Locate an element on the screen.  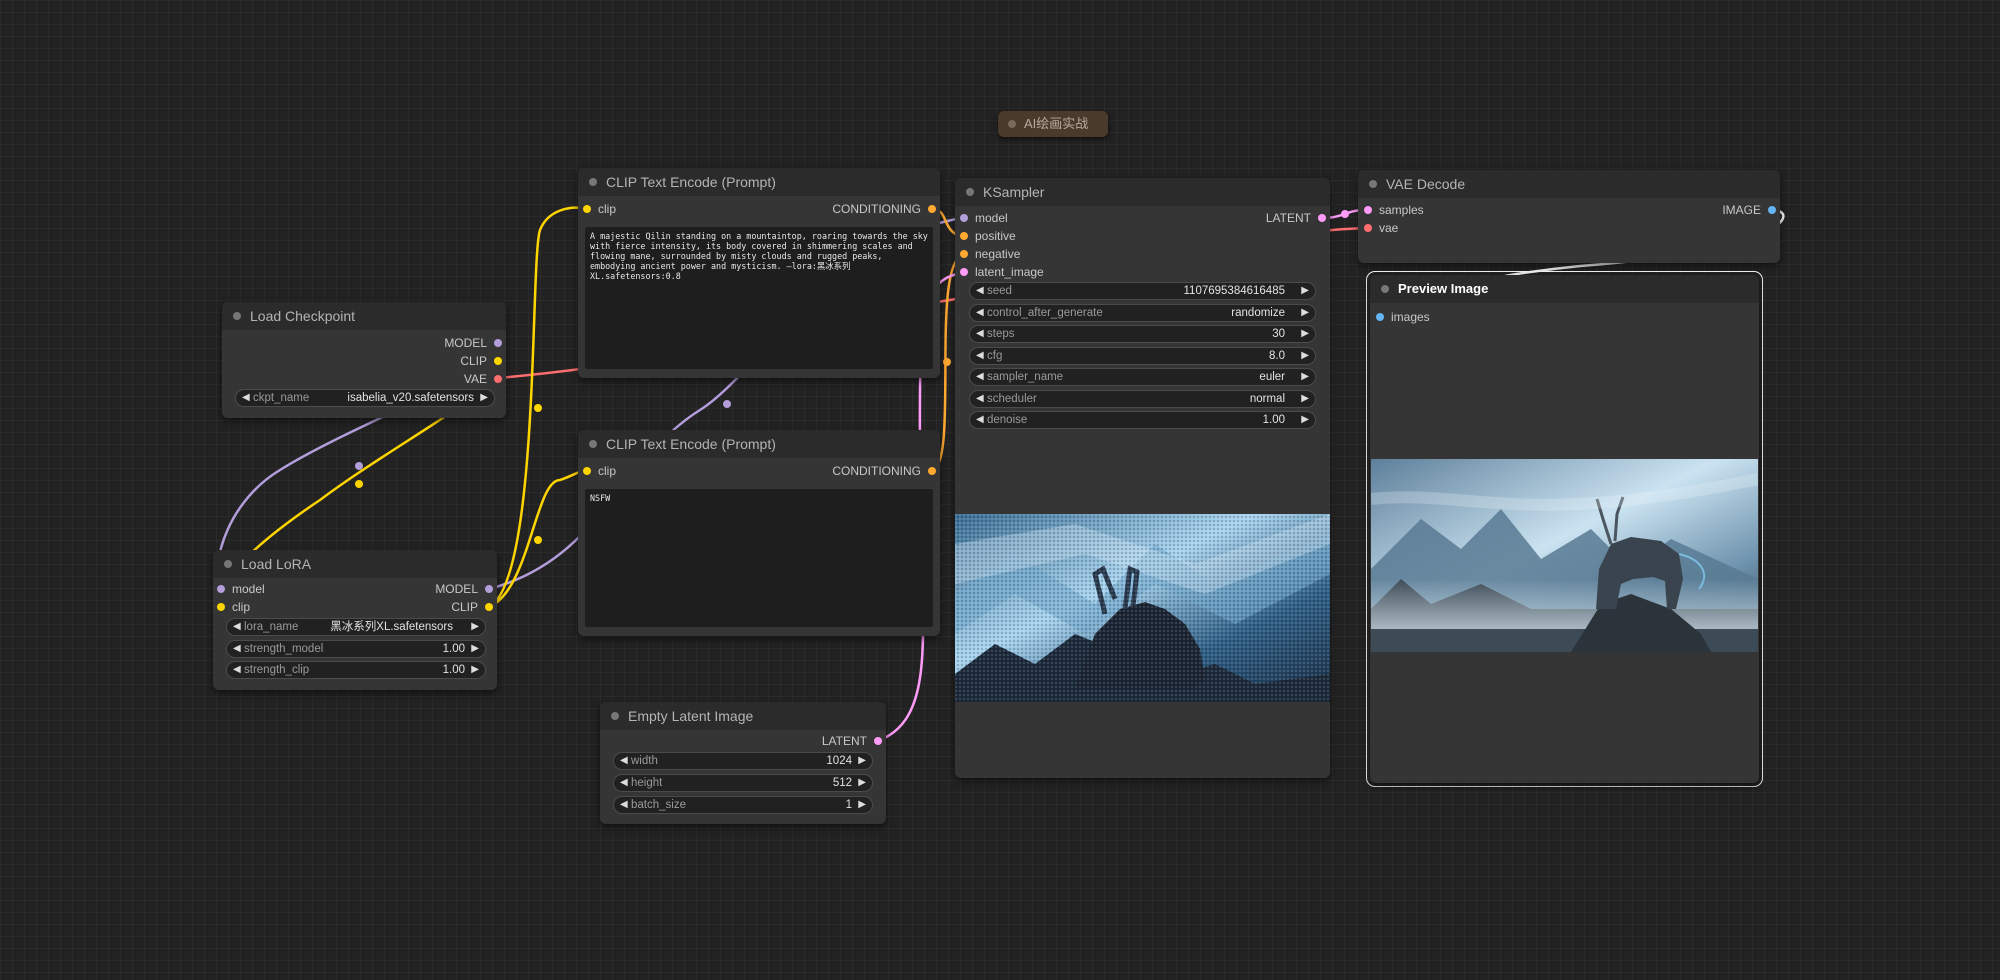
input-slot-latent-image: latent_image is located at coordinates (1002, 272).